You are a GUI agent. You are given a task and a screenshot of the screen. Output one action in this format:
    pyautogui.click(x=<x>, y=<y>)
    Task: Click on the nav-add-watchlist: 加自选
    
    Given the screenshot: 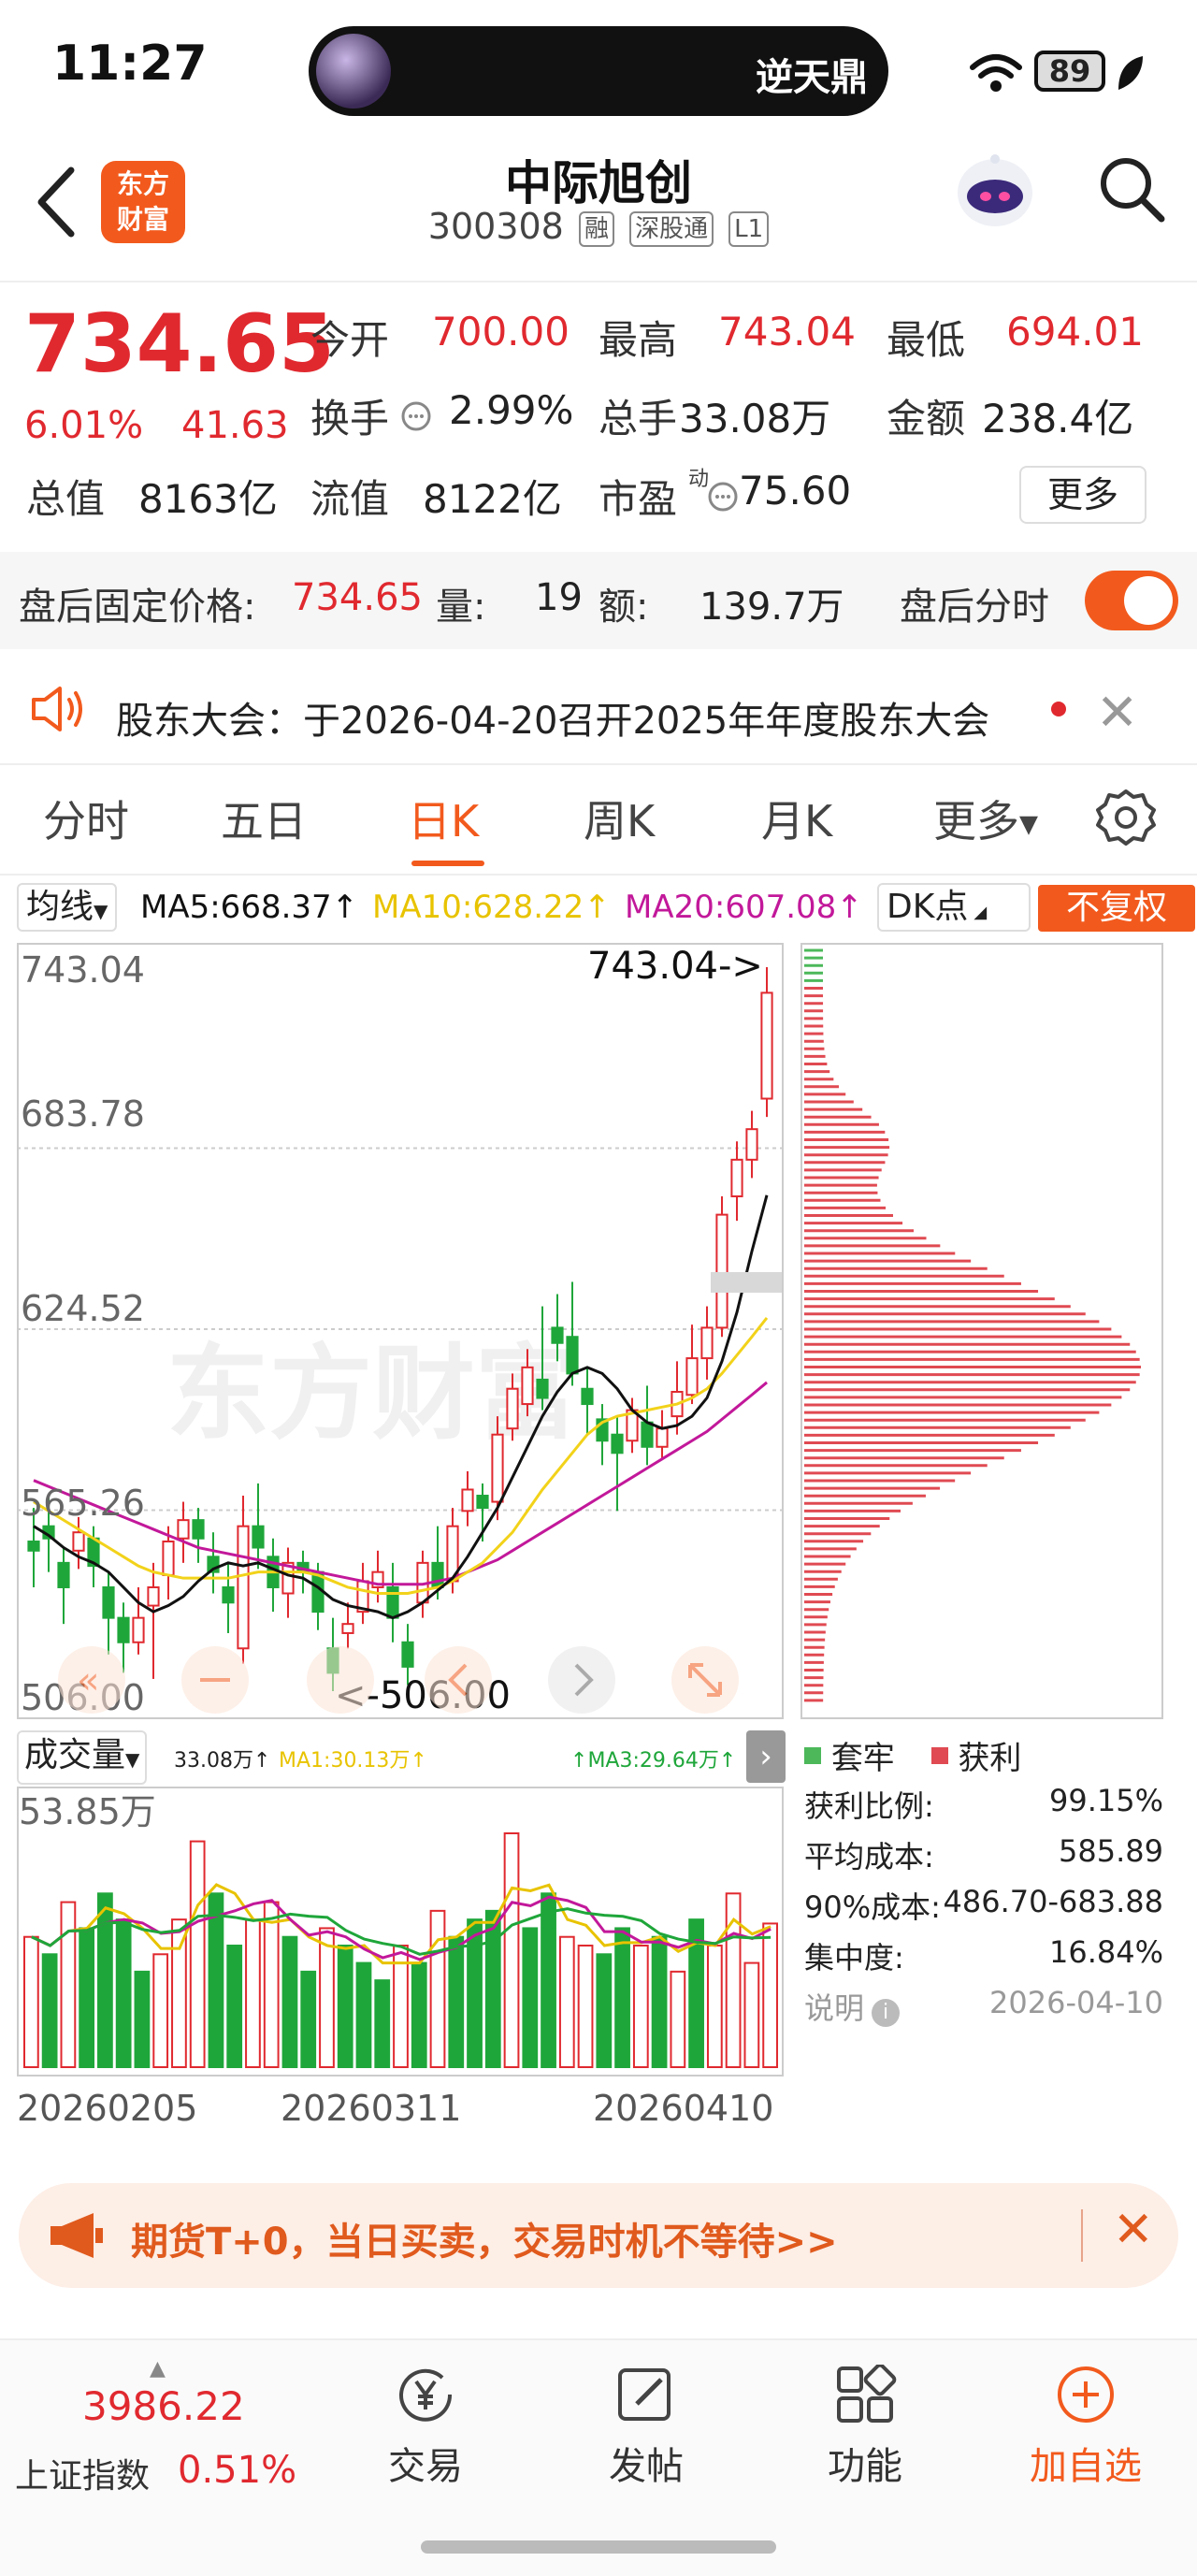 What is the action you would take?
    pyautogui.click(x=1086, y=2427)
    